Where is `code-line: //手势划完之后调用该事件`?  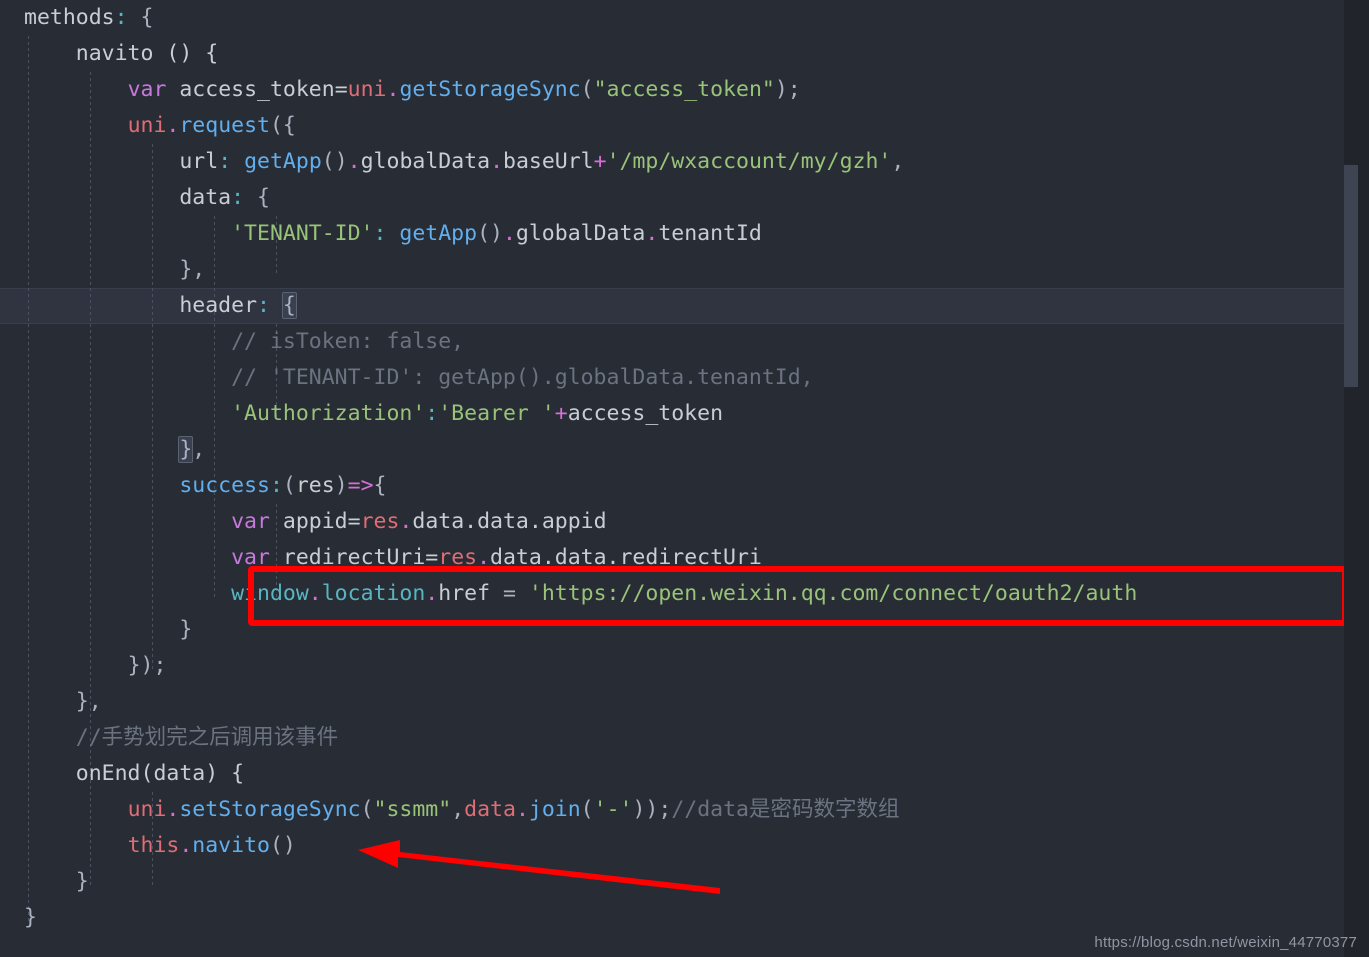
code-line: //手势划完之后调用该事件 is located at coordinates (672, 738).